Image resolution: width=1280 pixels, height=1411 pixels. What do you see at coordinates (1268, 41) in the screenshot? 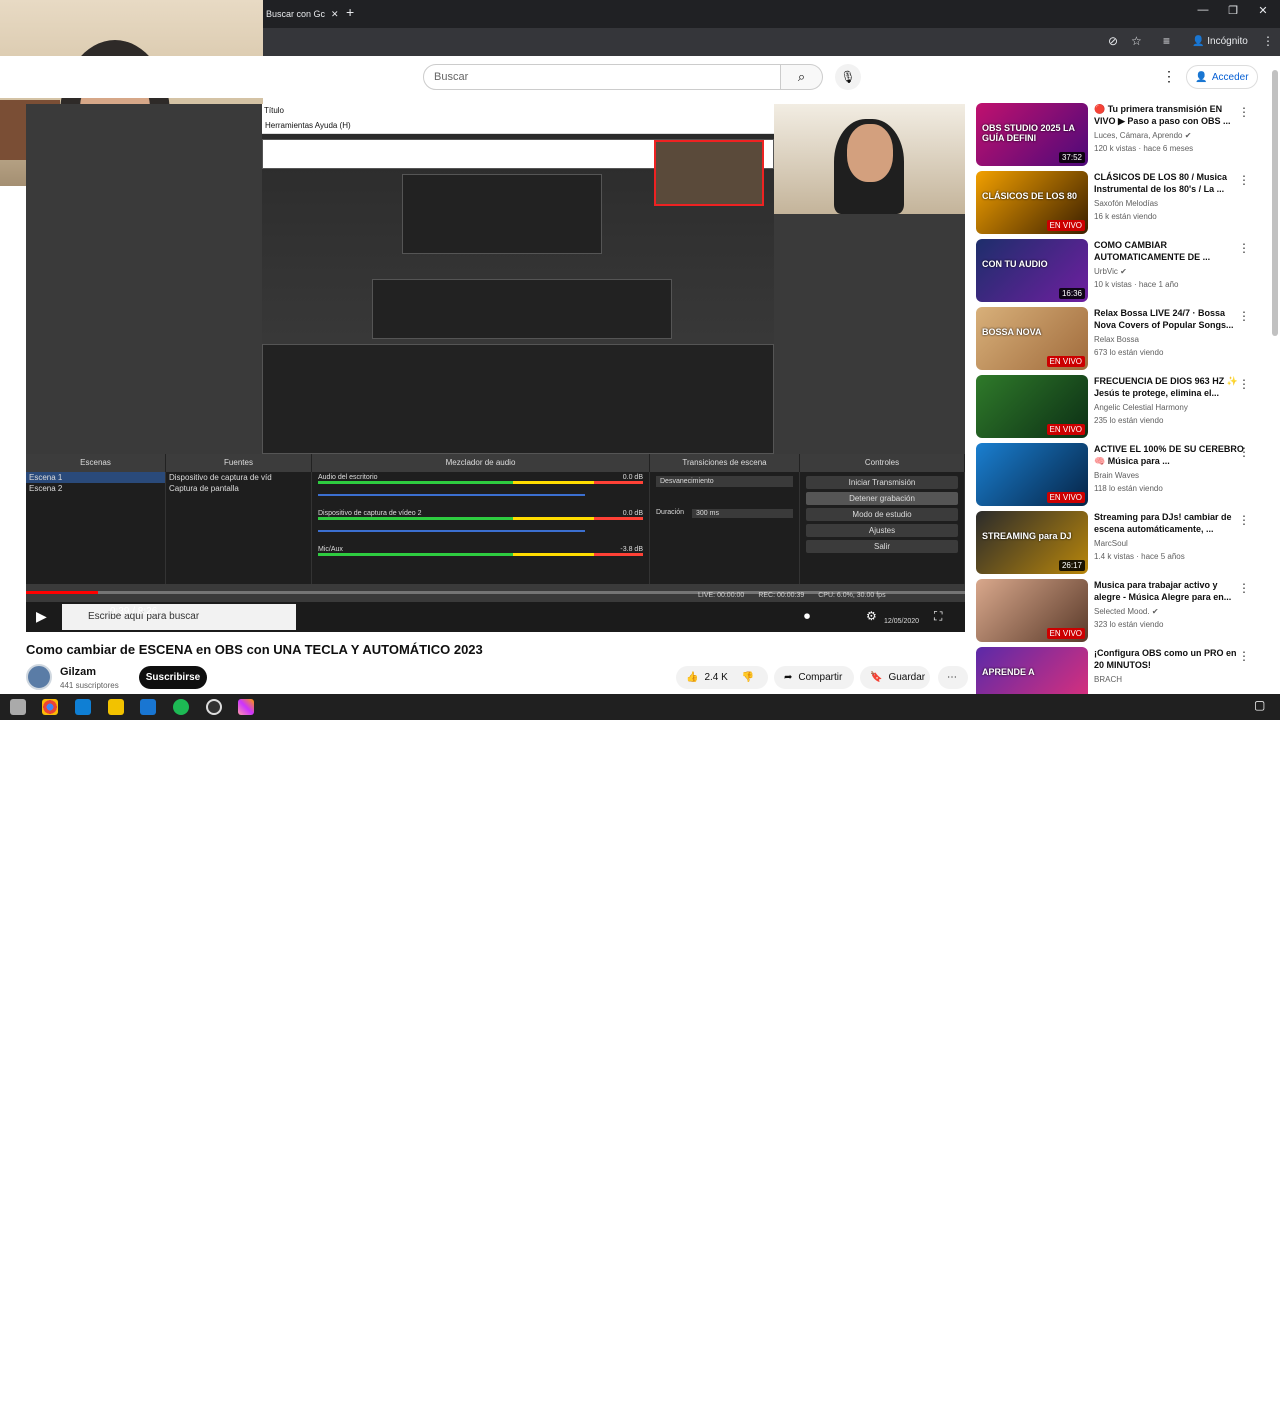
I see `more-icon: ⋮` at bounding box center [1268, 41].